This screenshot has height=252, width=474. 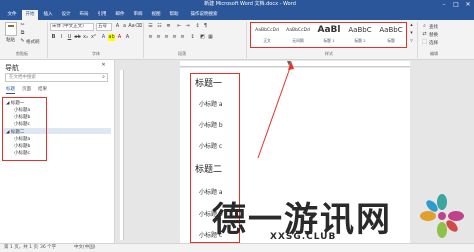 What do you see at coordinates (442, 216) in the screenshot?
I see `watermark-logo-icon` at bounding box center [442, 216].